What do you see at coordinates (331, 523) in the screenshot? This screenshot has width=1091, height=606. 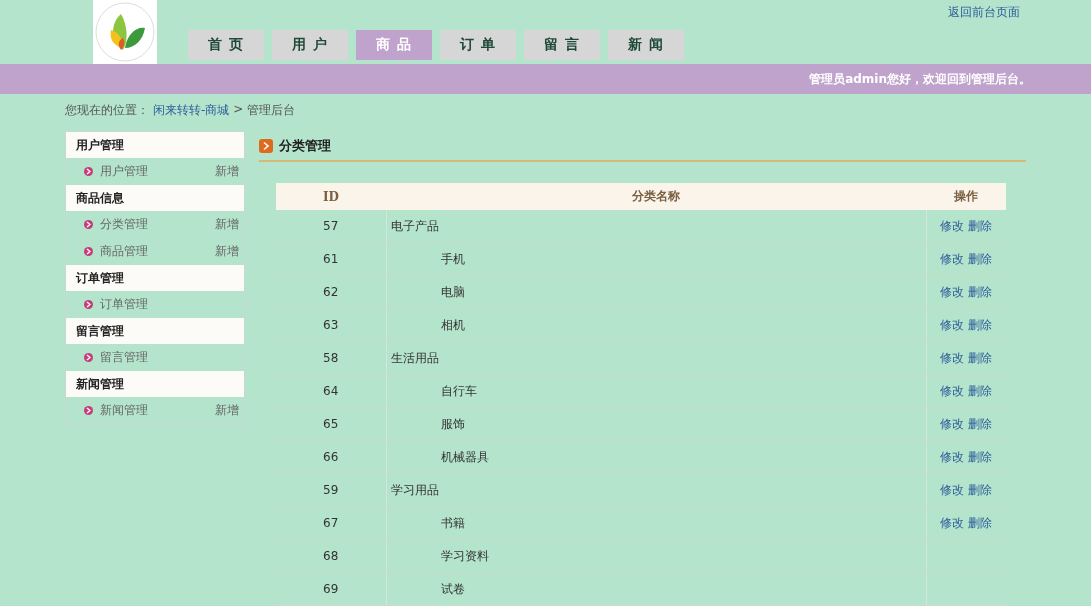 I see `id-cell: 67` at bounding box center [331, 523].